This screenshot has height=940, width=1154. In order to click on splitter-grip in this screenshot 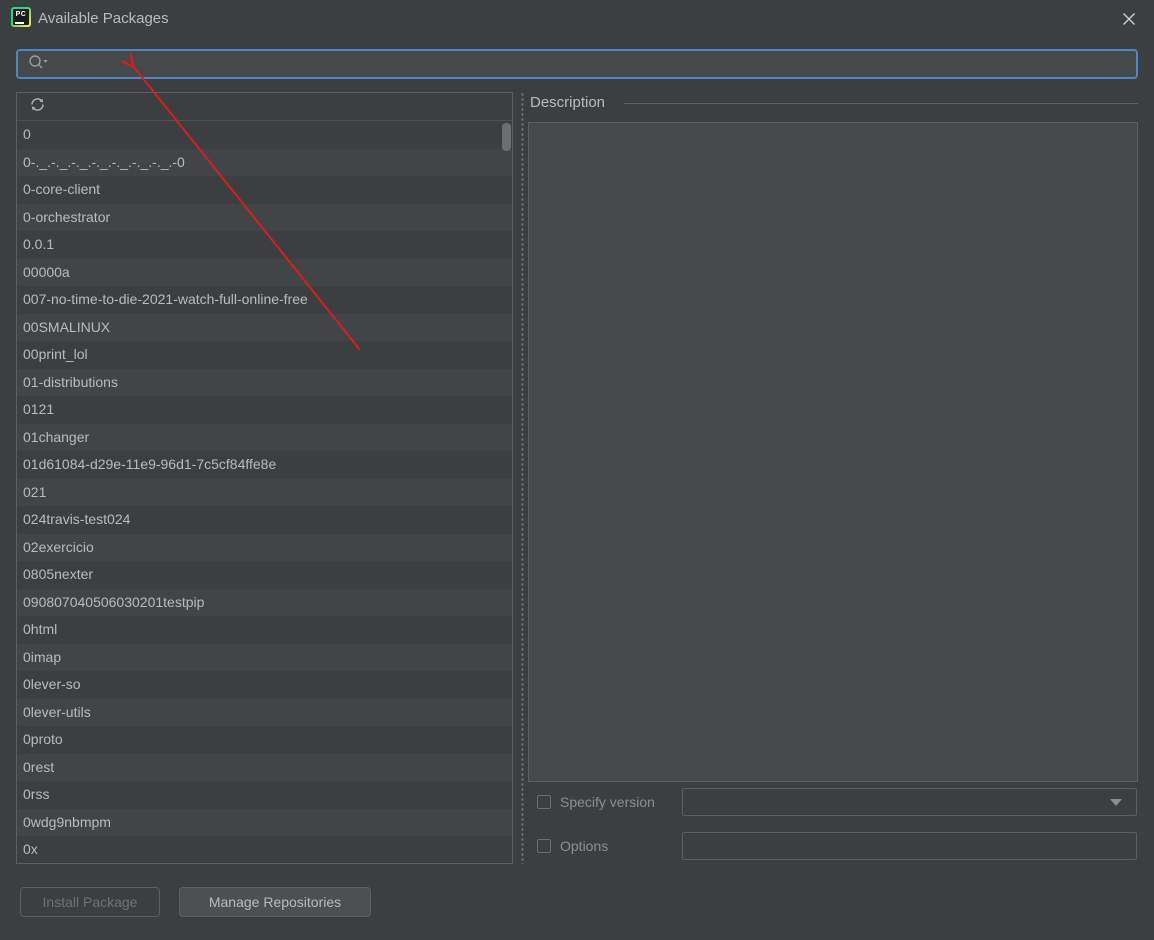, I will do `click(522, 478)`.